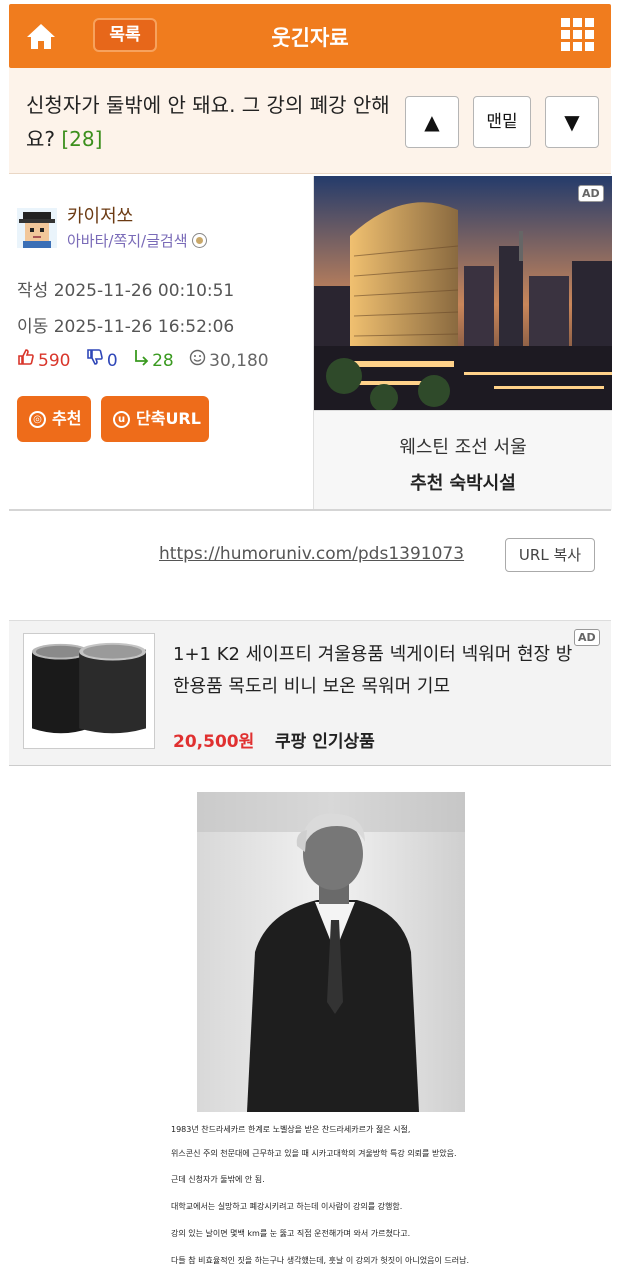 The height and width of the screenshot is (1280, 640). What do you see at coordinates (463, 293) in the screenshot?
I see `hotel-photo` at bounding box center [463, 293].